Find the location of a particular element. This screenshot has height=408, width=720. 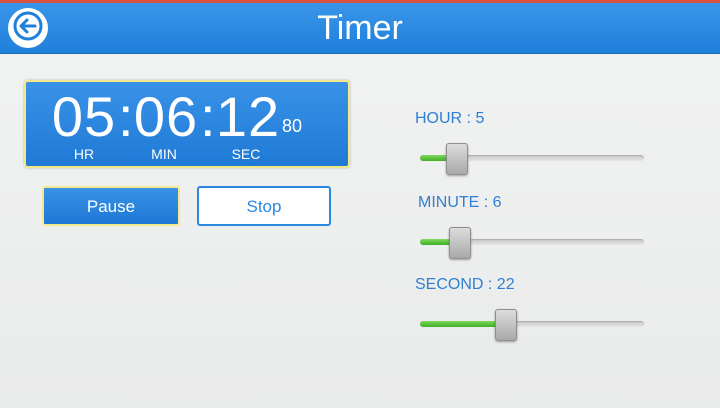

second-slider is located at coordinates (532, 325).